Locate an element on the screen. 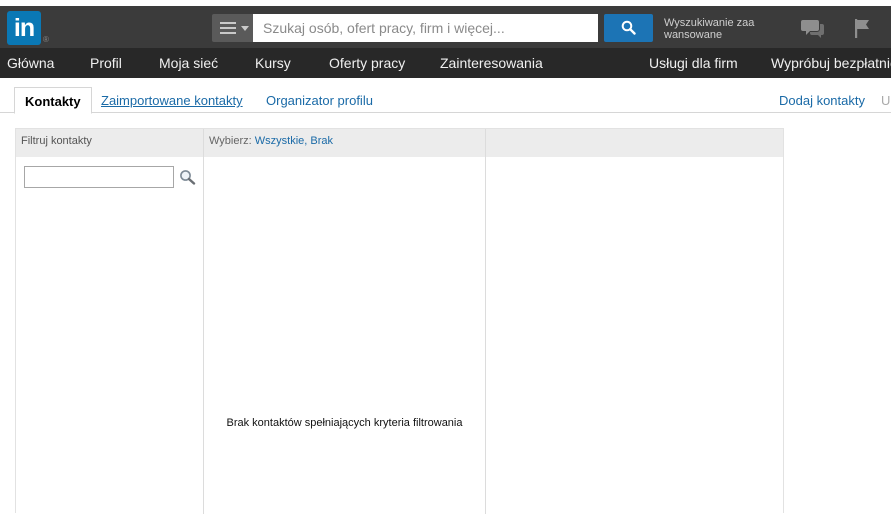 This screenshot has width=891, height=514. menu-icon is located at coordinates (228, 28).